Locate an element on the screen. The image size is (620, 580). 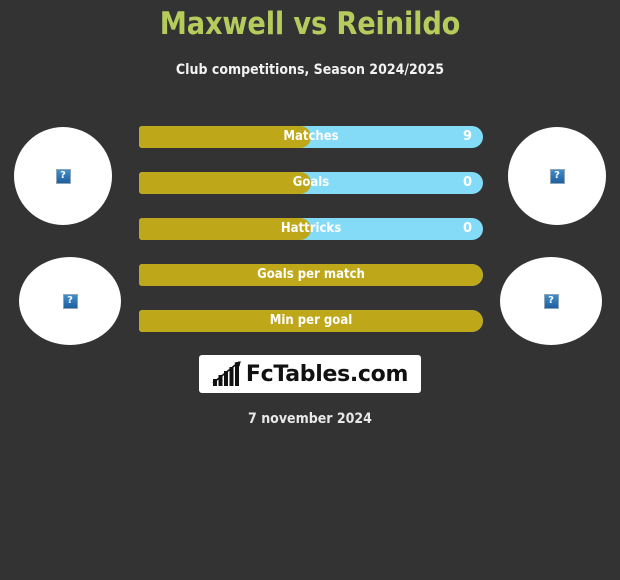
stat-row-min-per-goal: Min per goal is located at coordinates (311, 321).